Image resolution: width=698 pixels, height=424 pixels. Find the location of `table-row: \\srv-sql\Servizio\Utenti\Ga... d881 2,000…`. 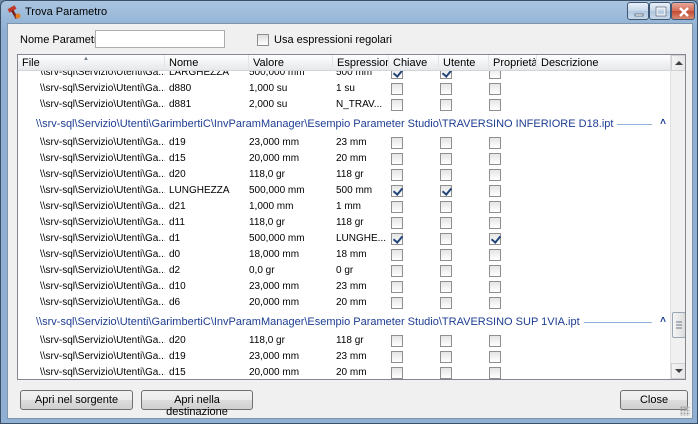

table-row: \\srv-sql\Servizio\Utenti\Ga... d881 2,000… is located at coordinates (344, 105).